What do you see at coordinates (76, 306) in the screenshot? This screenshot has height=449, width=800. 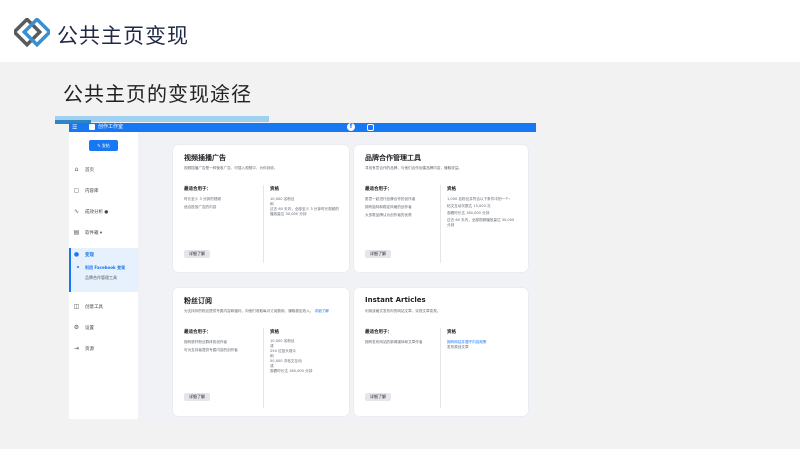 I see `creative-tools-icon: ◫` at bounding box center [76, 306].